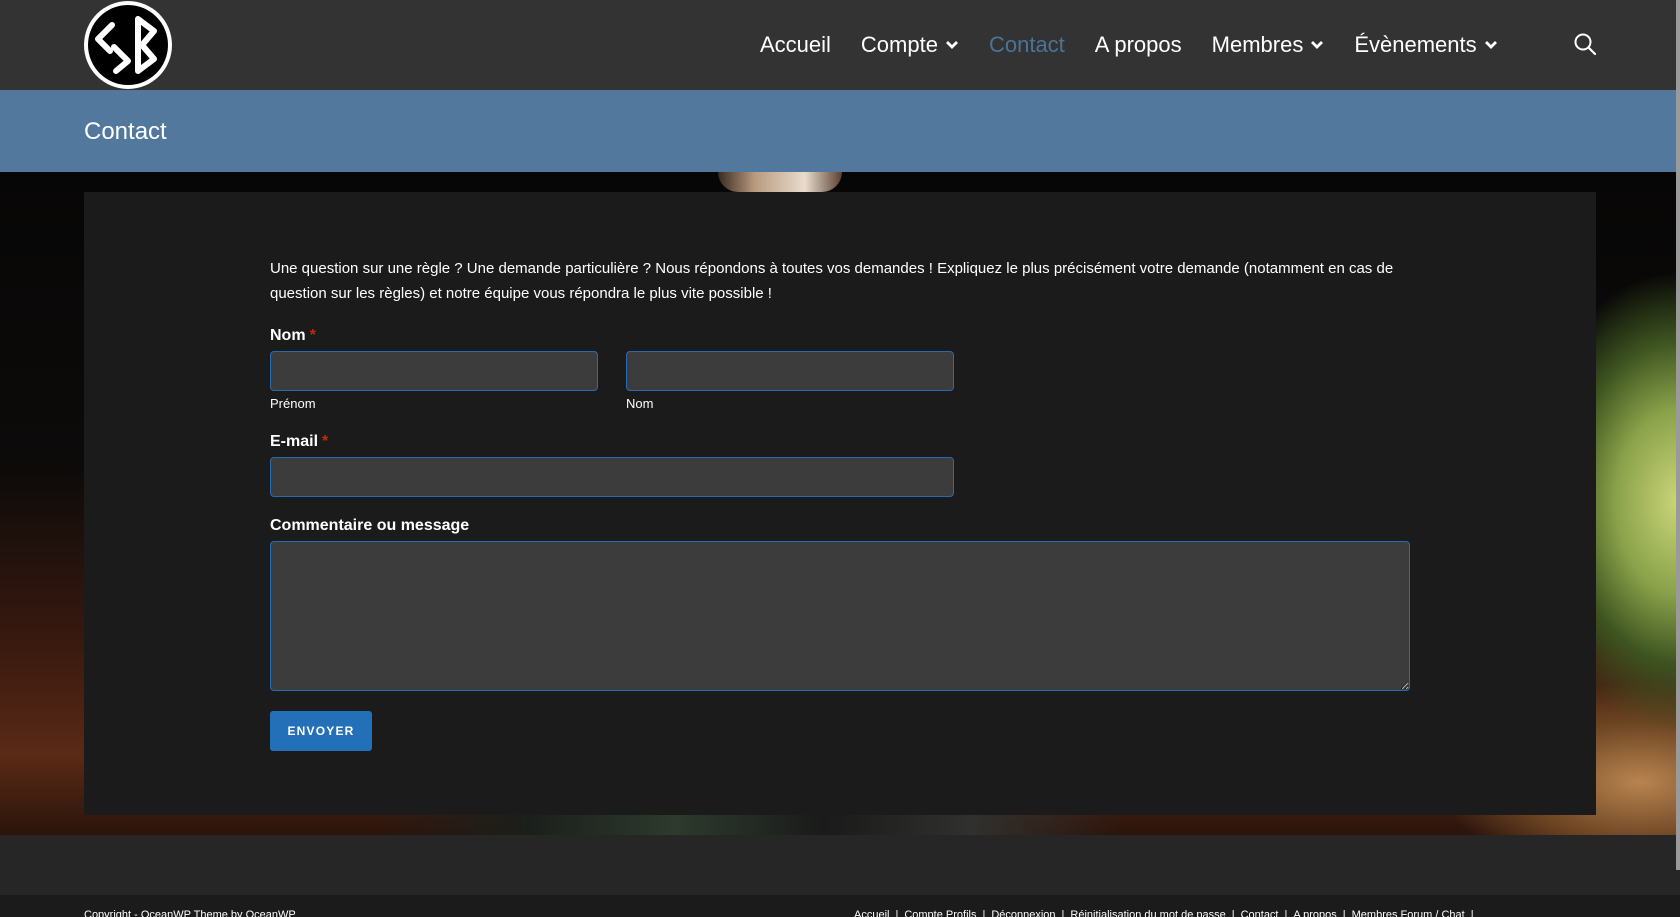 This screenshot has width=1680, height=917. I want to click on nav-label: Membres, so click(1257, 44).